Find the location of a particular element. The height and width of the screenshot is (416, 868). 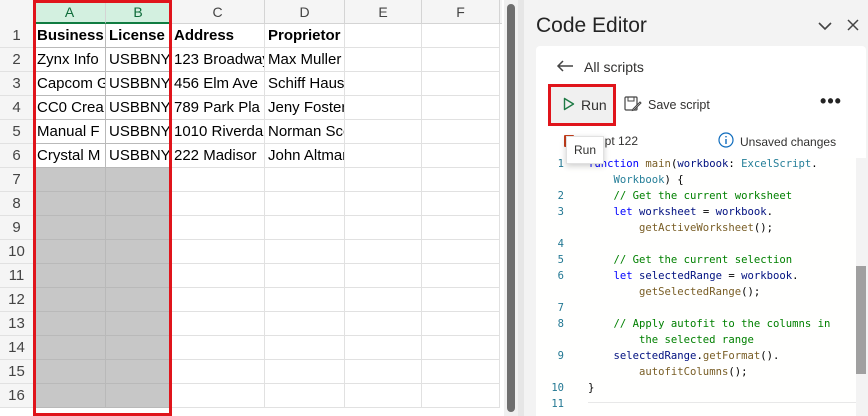

cell-e7 is located at coordinates (383, 180).